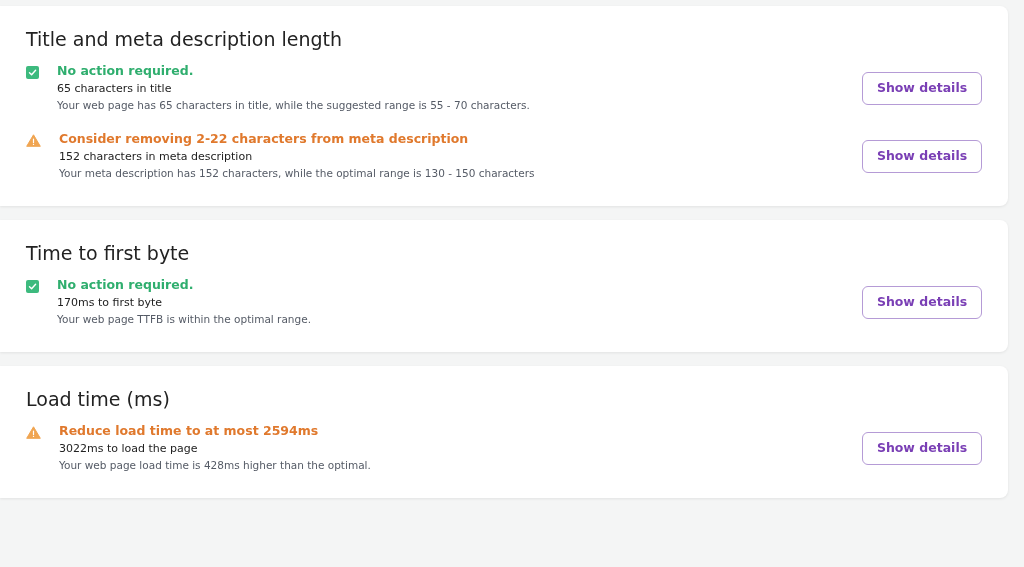 This screenshot has height=567, width=1024. I want to click on check-headline: Reduce load time to at most 2594ms, so click(189, 431).